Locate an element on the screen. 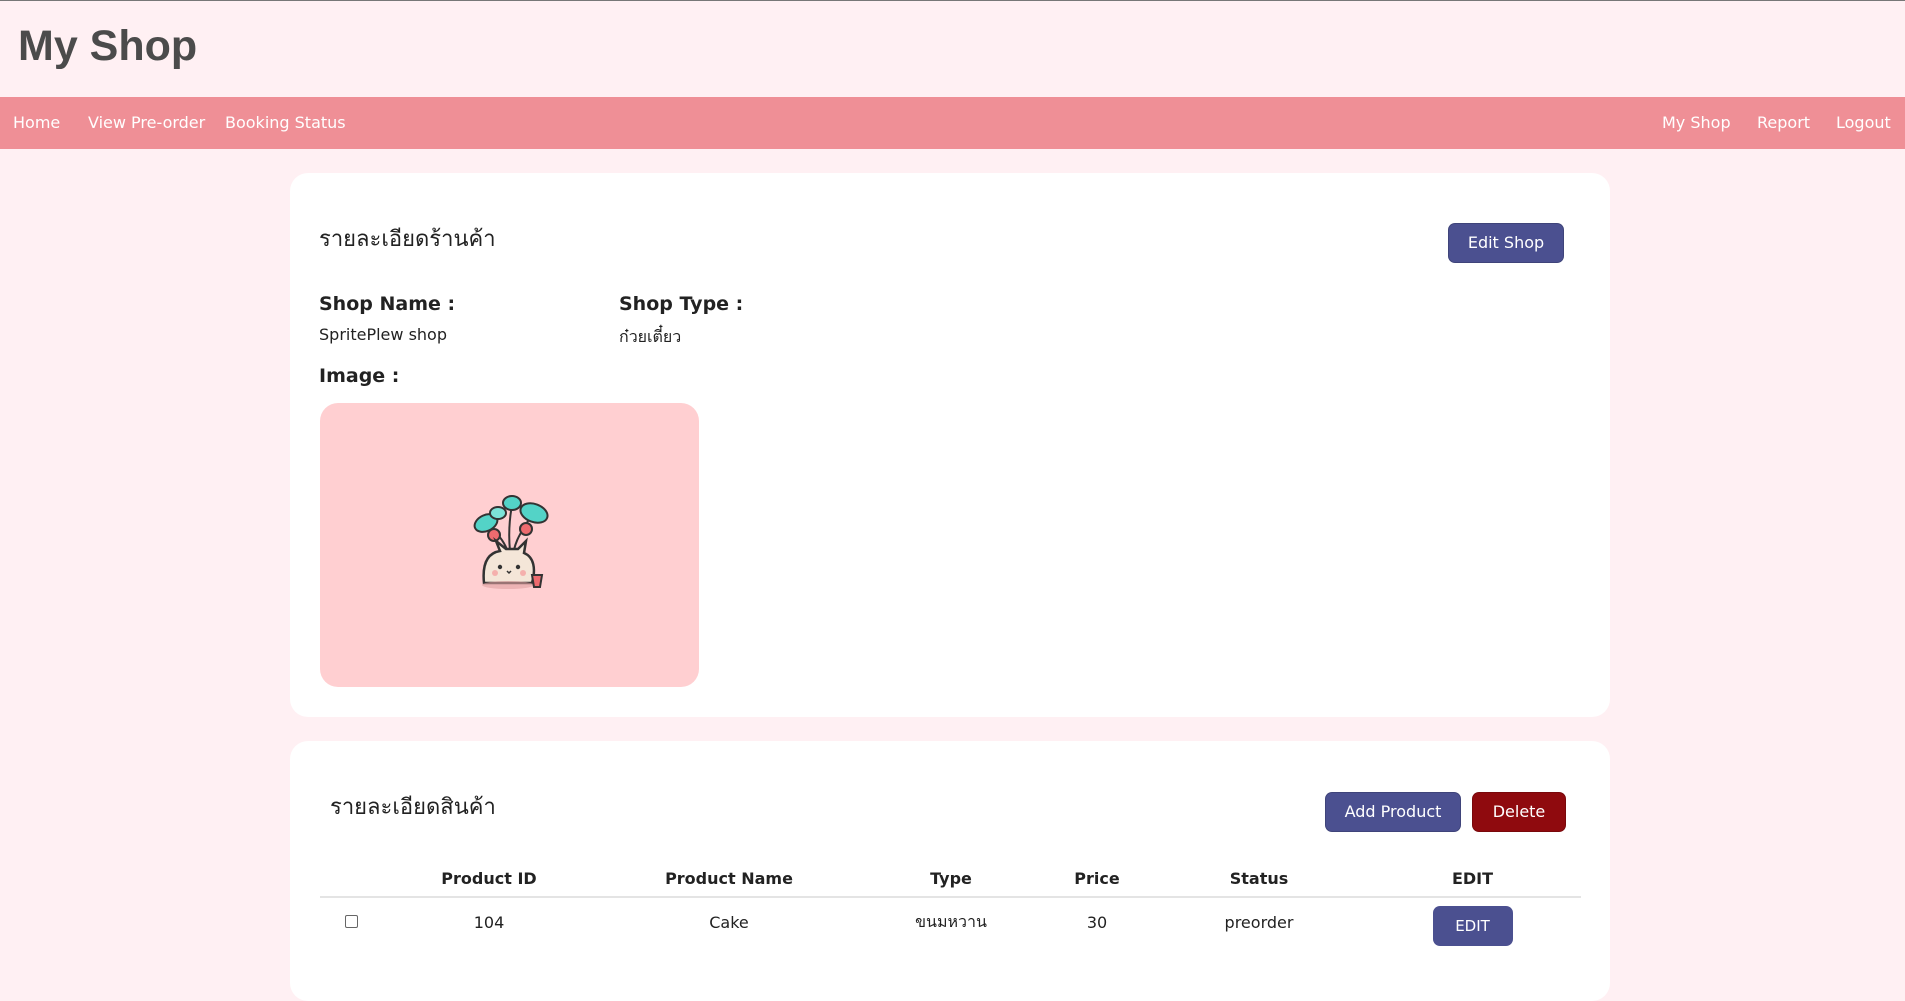 Image resolution: width=1905 pixels, height=1001 pixels. row-checkbox is located at coordinates (351, 921).